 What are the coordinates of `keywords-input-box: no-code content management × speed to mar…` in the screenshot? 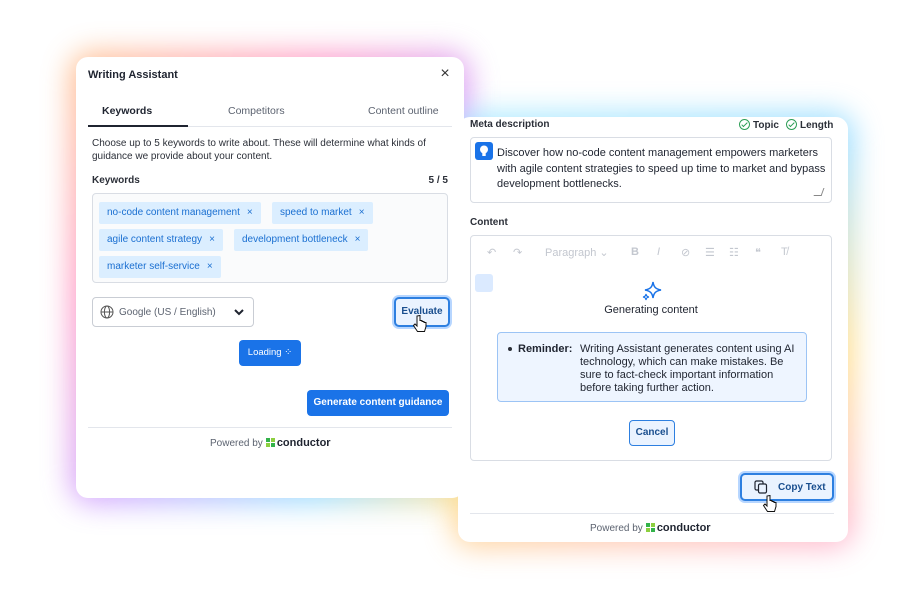 It's located at (270, 238).